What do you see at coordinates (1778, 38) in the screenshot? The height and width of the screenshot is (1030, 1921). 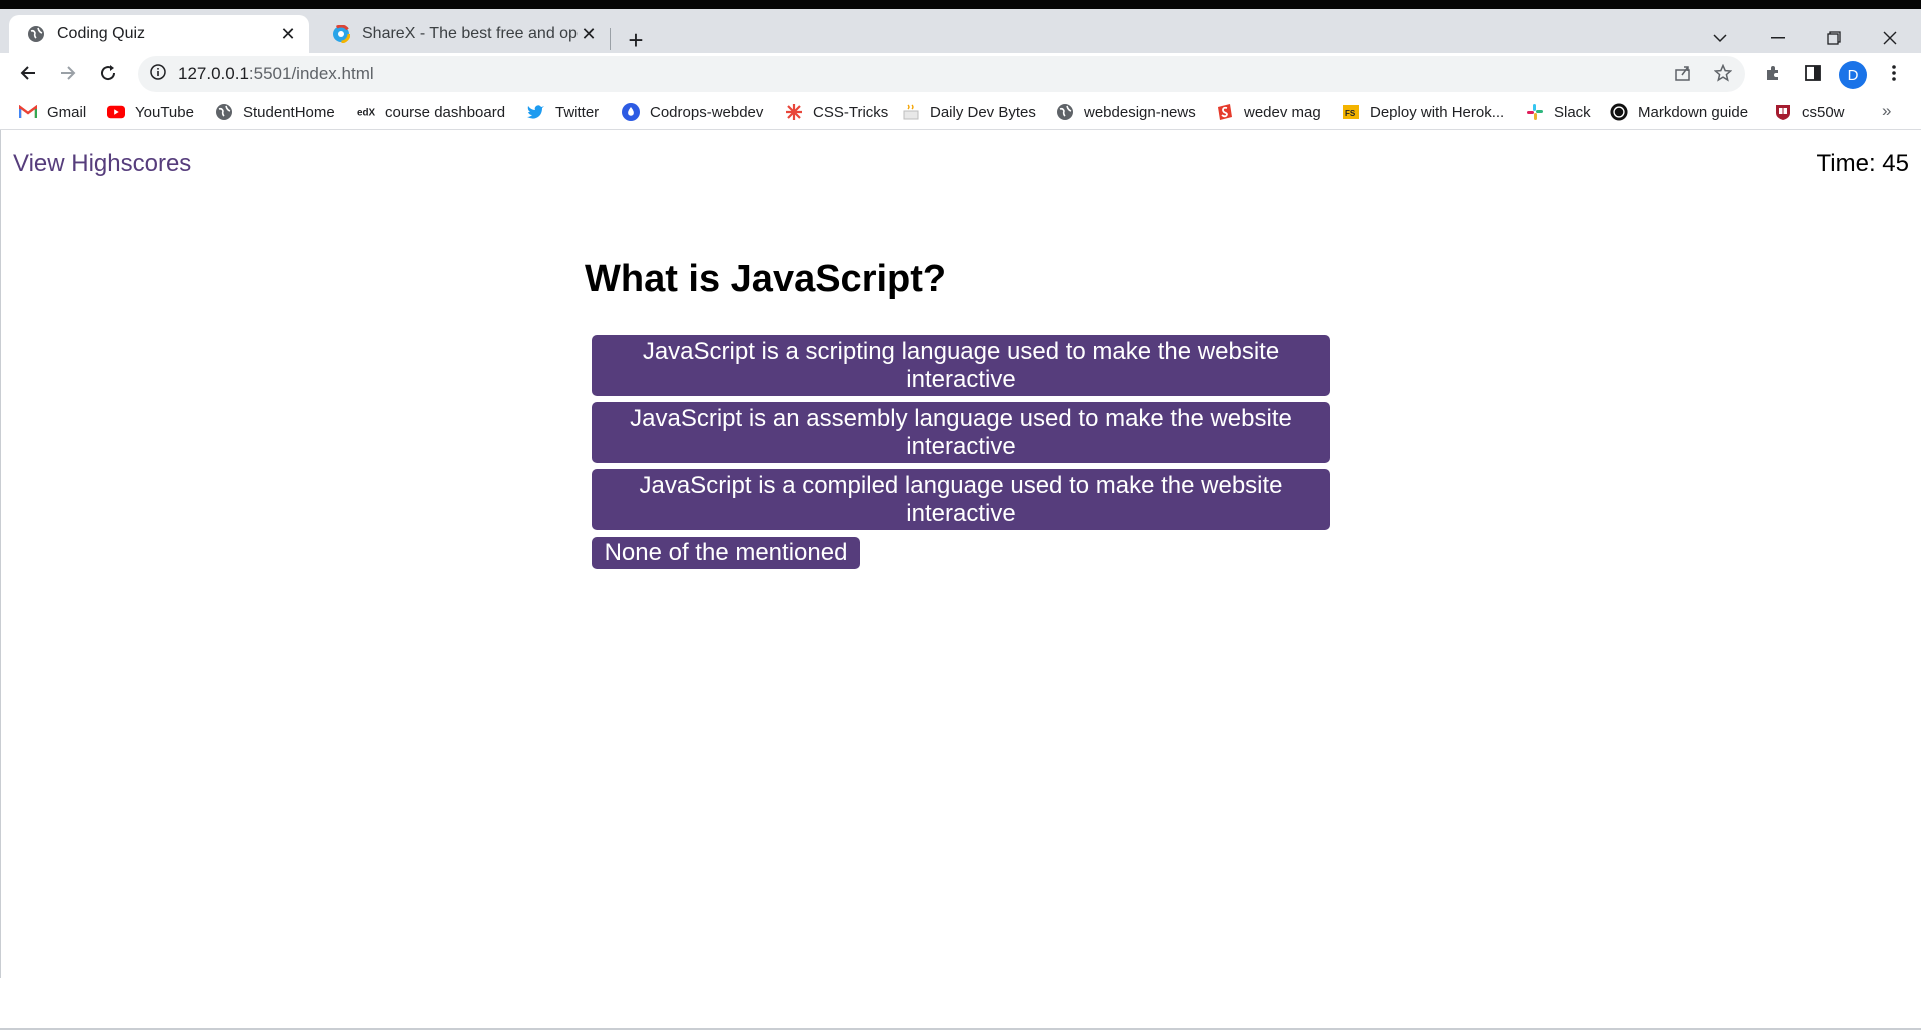 I see `minimize-button` at bounding box center [1778, 38].